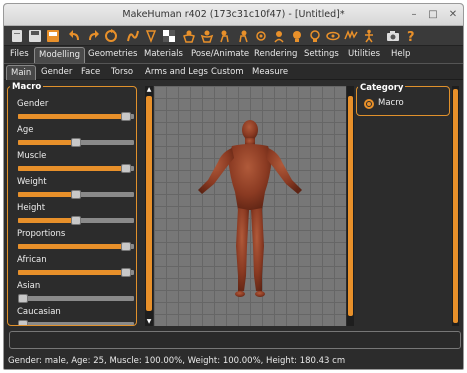 The height and width of the screenshot is (373, 467). I want to click on tab-help: Help, so click(400, 55).